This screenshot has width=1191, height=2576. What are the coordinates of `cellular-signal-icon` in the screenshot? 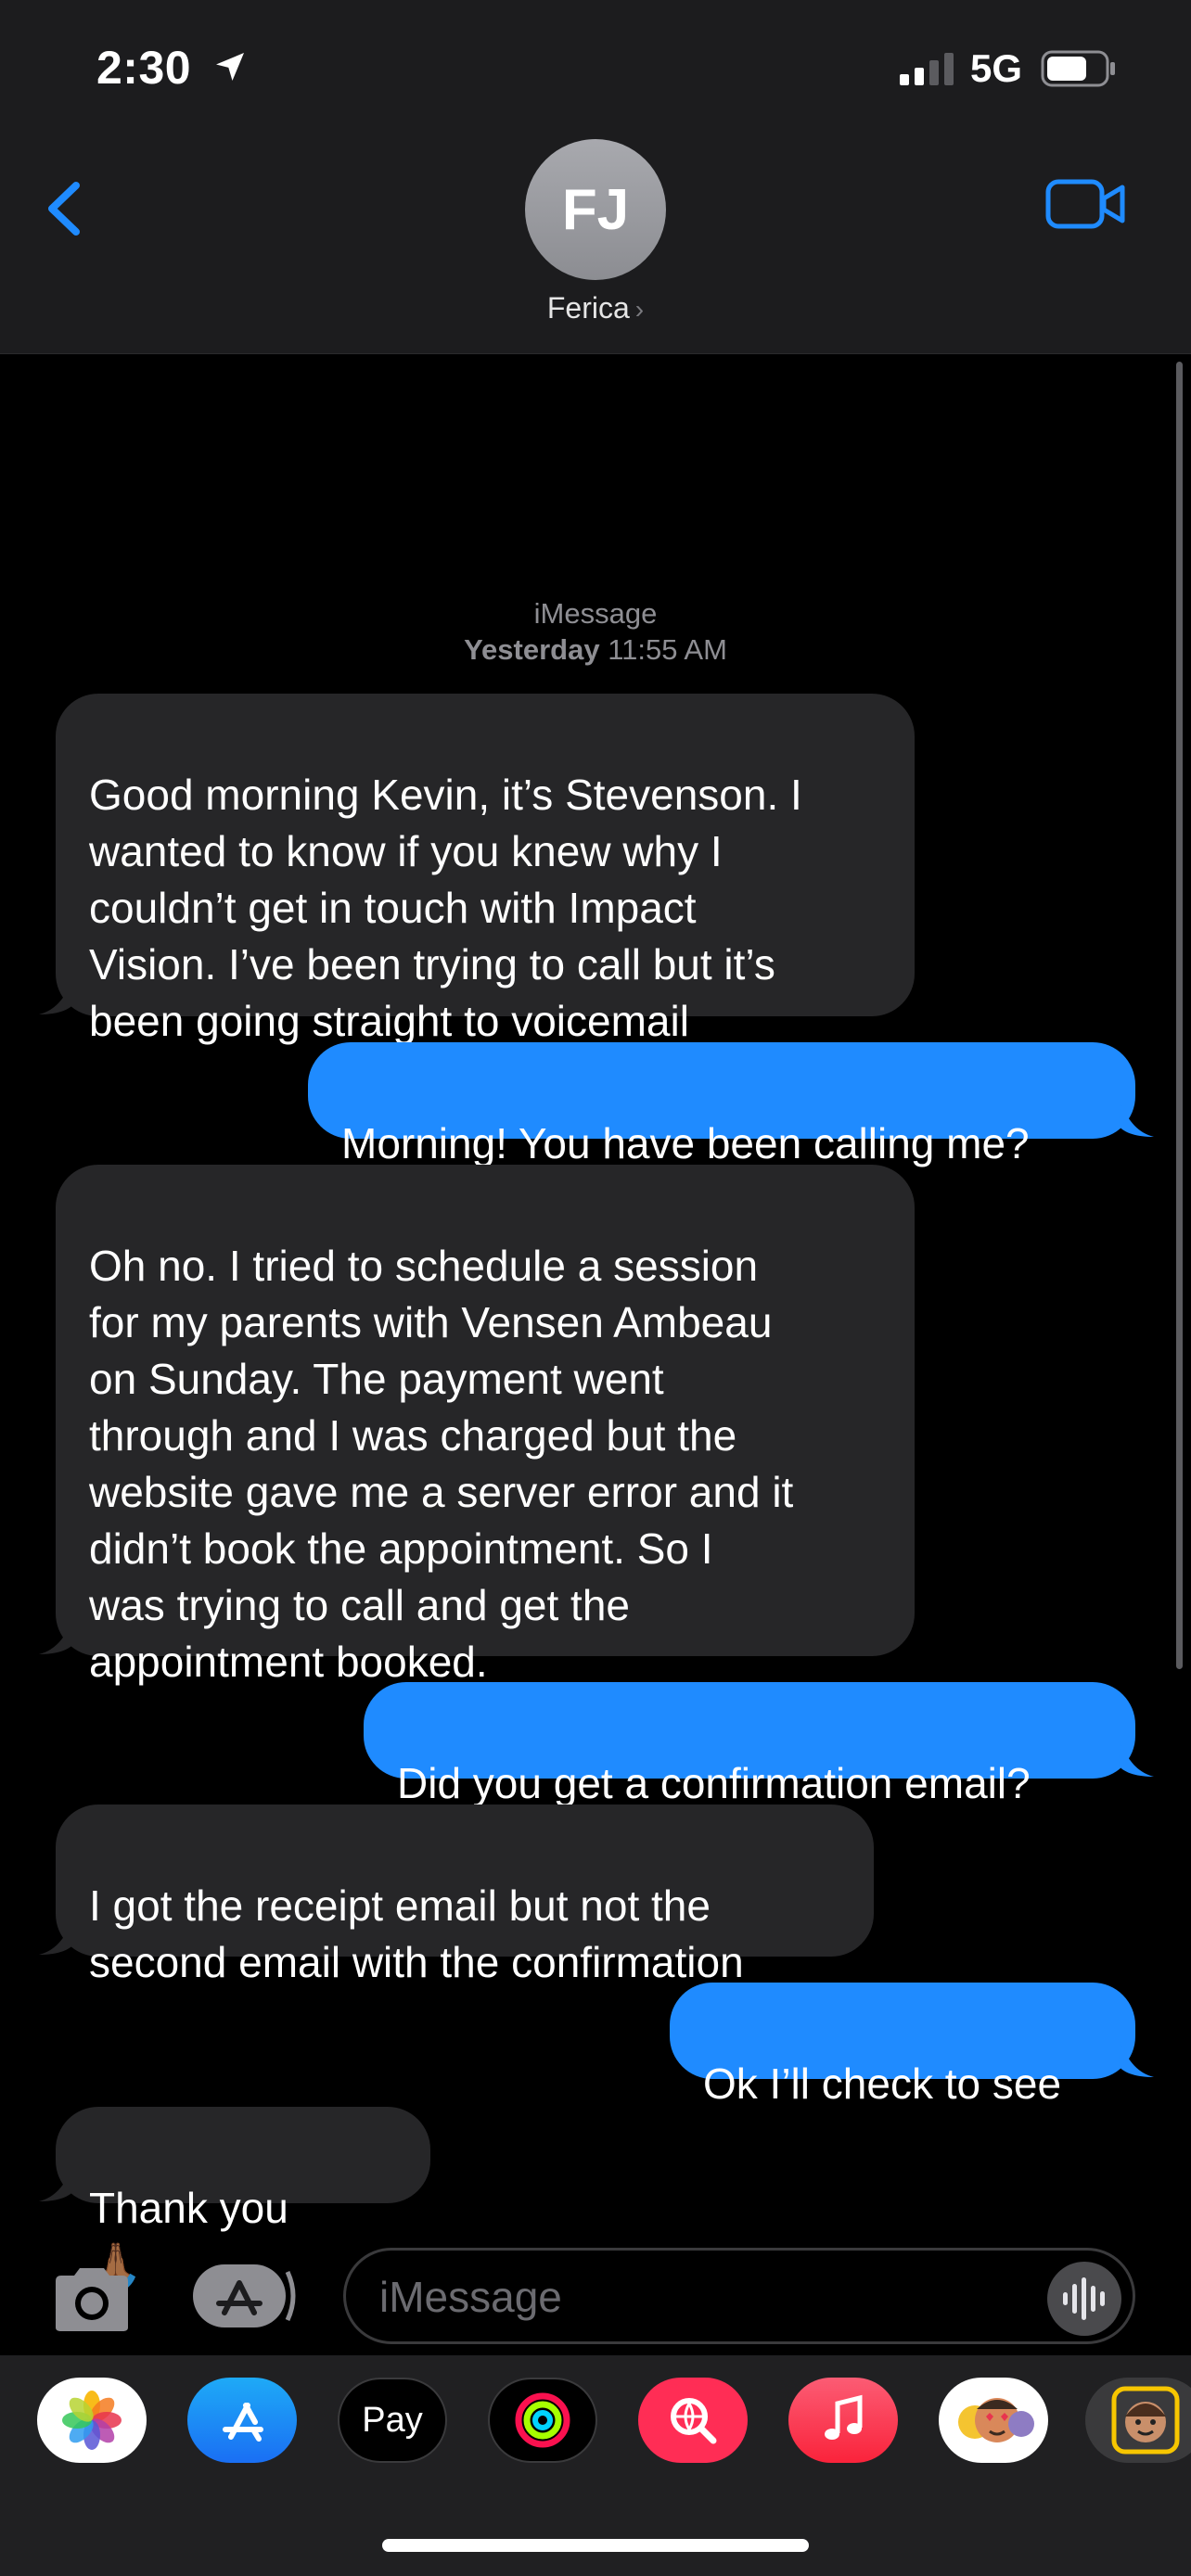 It's located at (927, 69).